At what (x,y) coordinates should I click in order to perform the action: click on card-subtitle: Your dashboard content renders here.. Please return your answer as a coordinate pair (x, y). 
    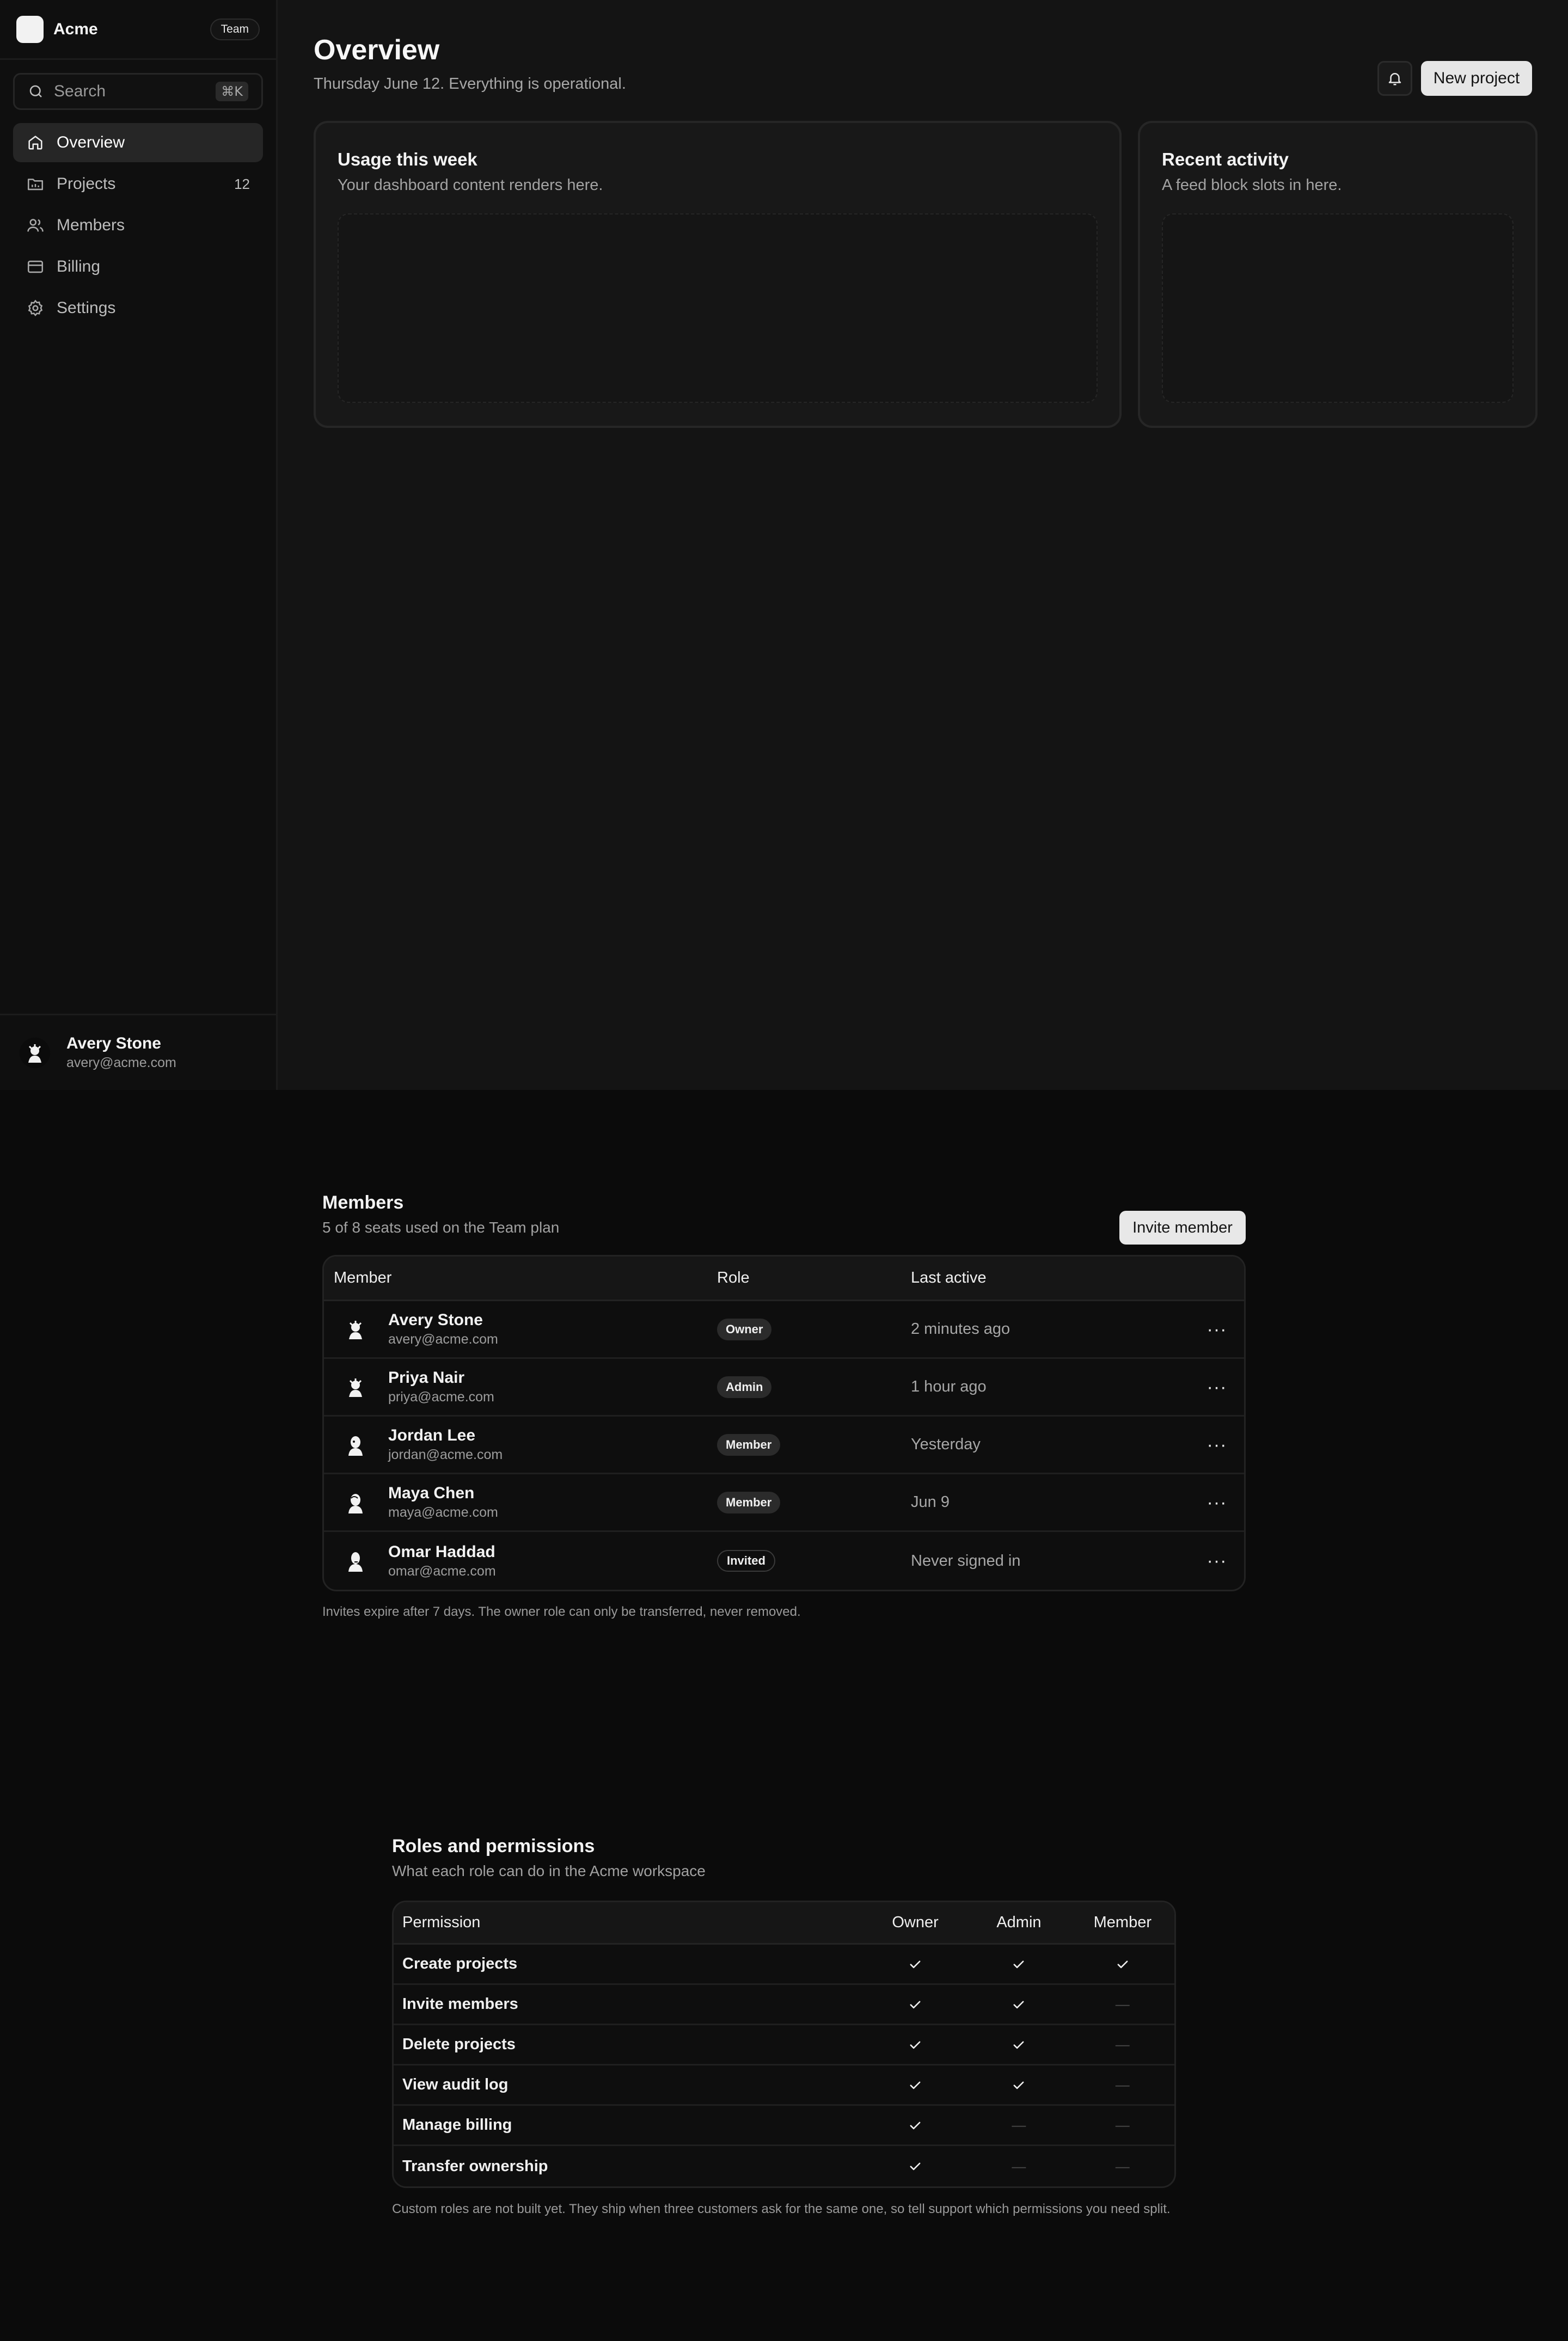
    Looking at the image, I should click on (470, 185).